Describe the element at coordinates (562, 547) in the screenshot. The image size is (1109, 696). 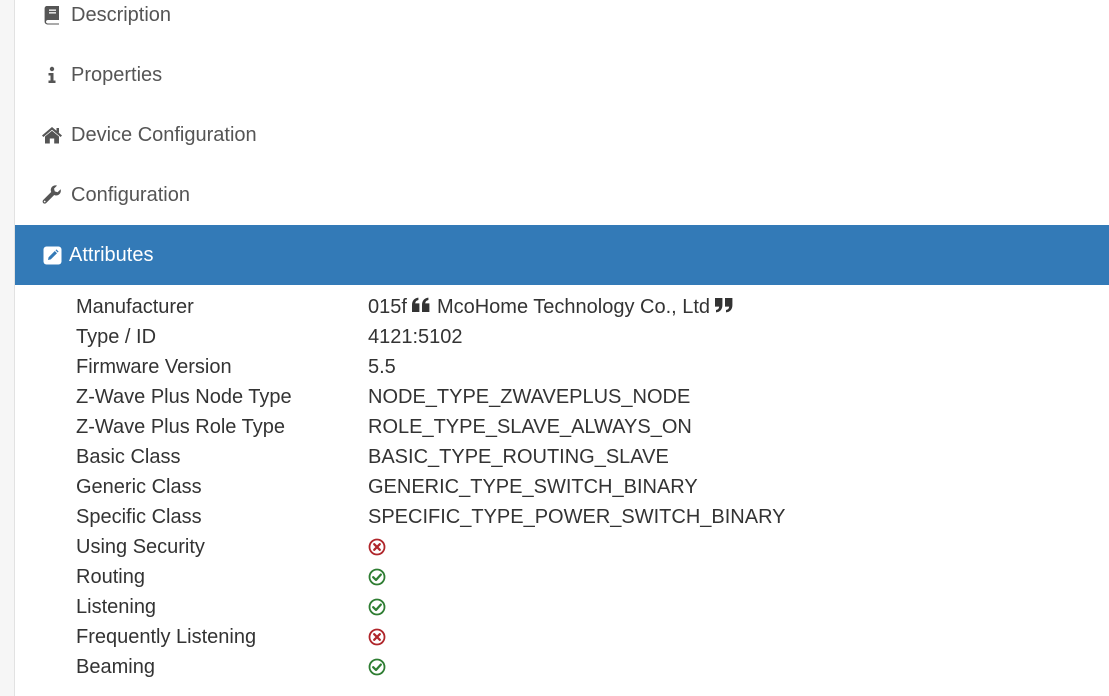
I see `attribute-row-using-security: Using Security` at that location.